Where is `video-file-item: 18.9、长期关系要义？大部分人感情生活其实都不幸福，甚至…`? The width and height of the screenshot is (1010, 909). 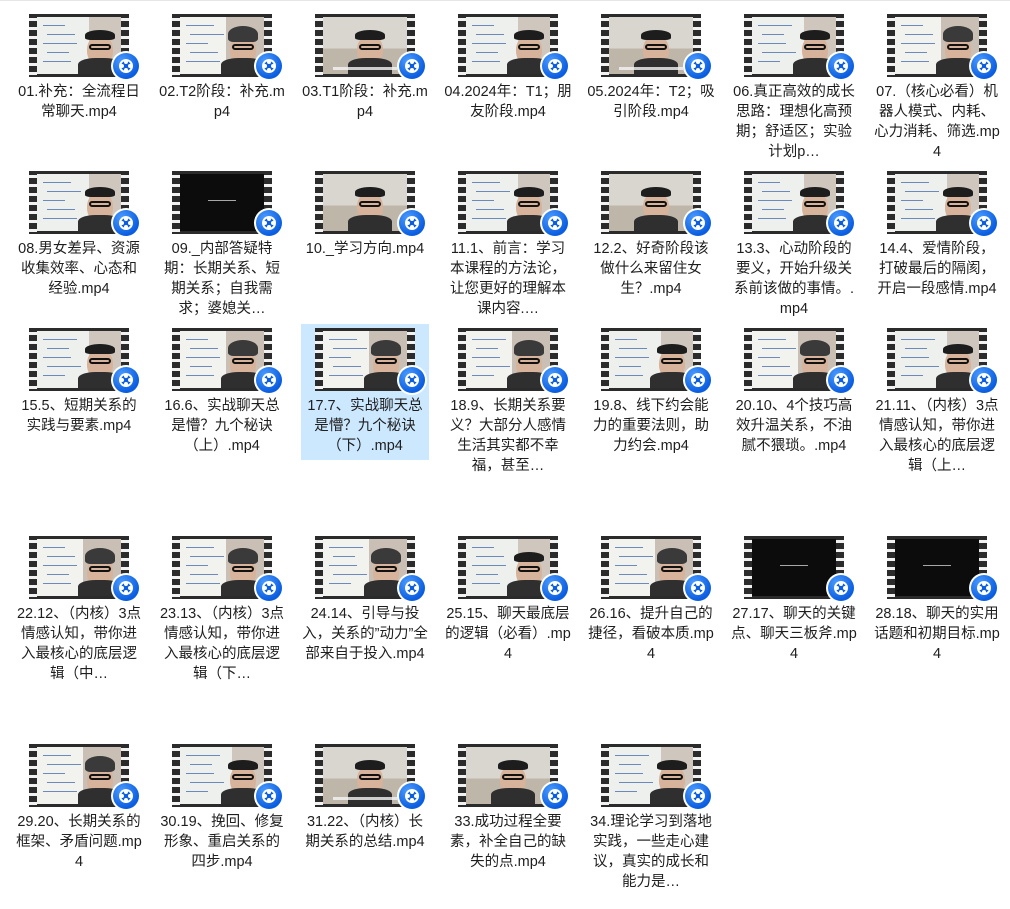
video-file-item: 18.9、长期关系要义？大部分人感情生活其实都不幸福，甚至… is located at coordinates (508, 394).